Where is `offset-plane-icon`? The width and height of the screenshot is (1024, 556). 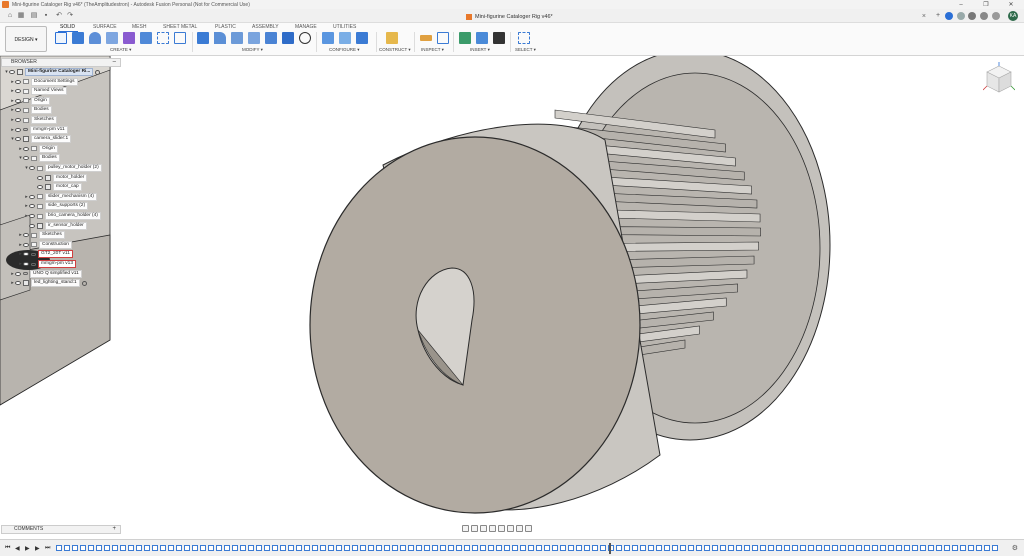
offset-plane-icon is located at coordinates (392, 38).